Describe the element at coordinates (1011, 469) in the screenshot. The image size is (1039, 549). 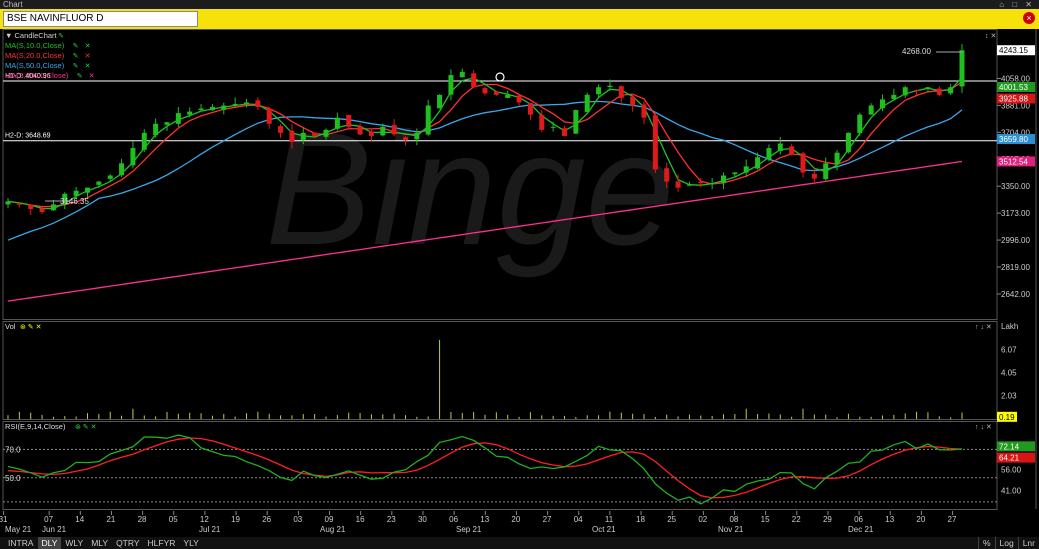
I see `rsi-tick-label: 56.00` at that location.